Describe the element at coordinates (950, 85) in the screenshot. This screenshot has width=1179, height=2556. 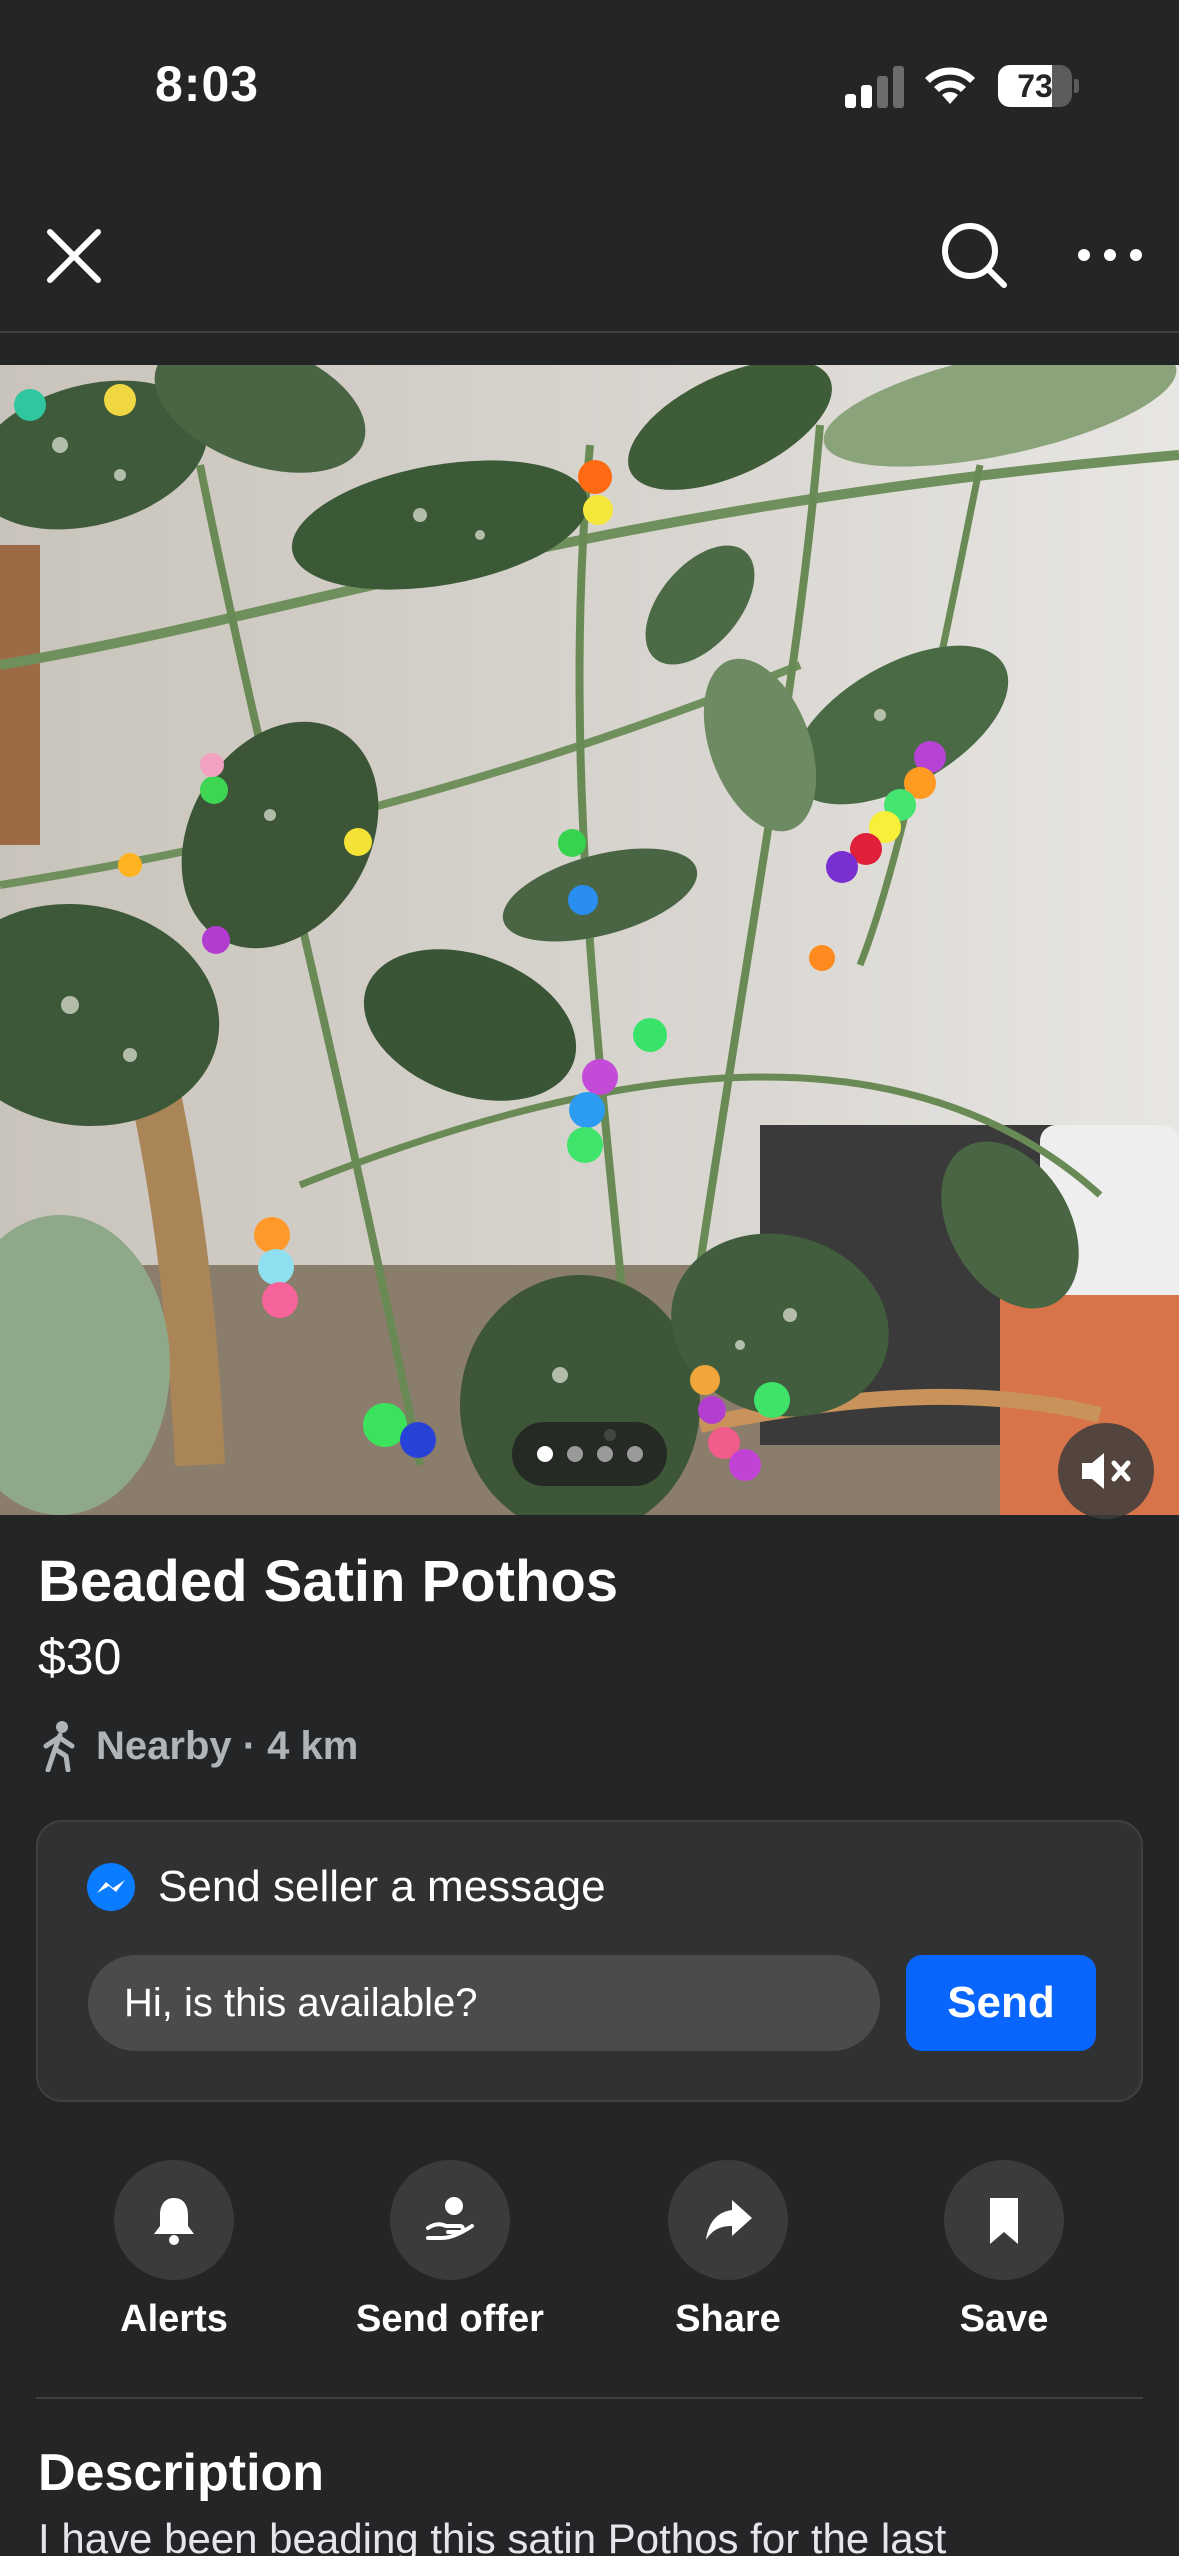
I see `wifi-icon` at that location.